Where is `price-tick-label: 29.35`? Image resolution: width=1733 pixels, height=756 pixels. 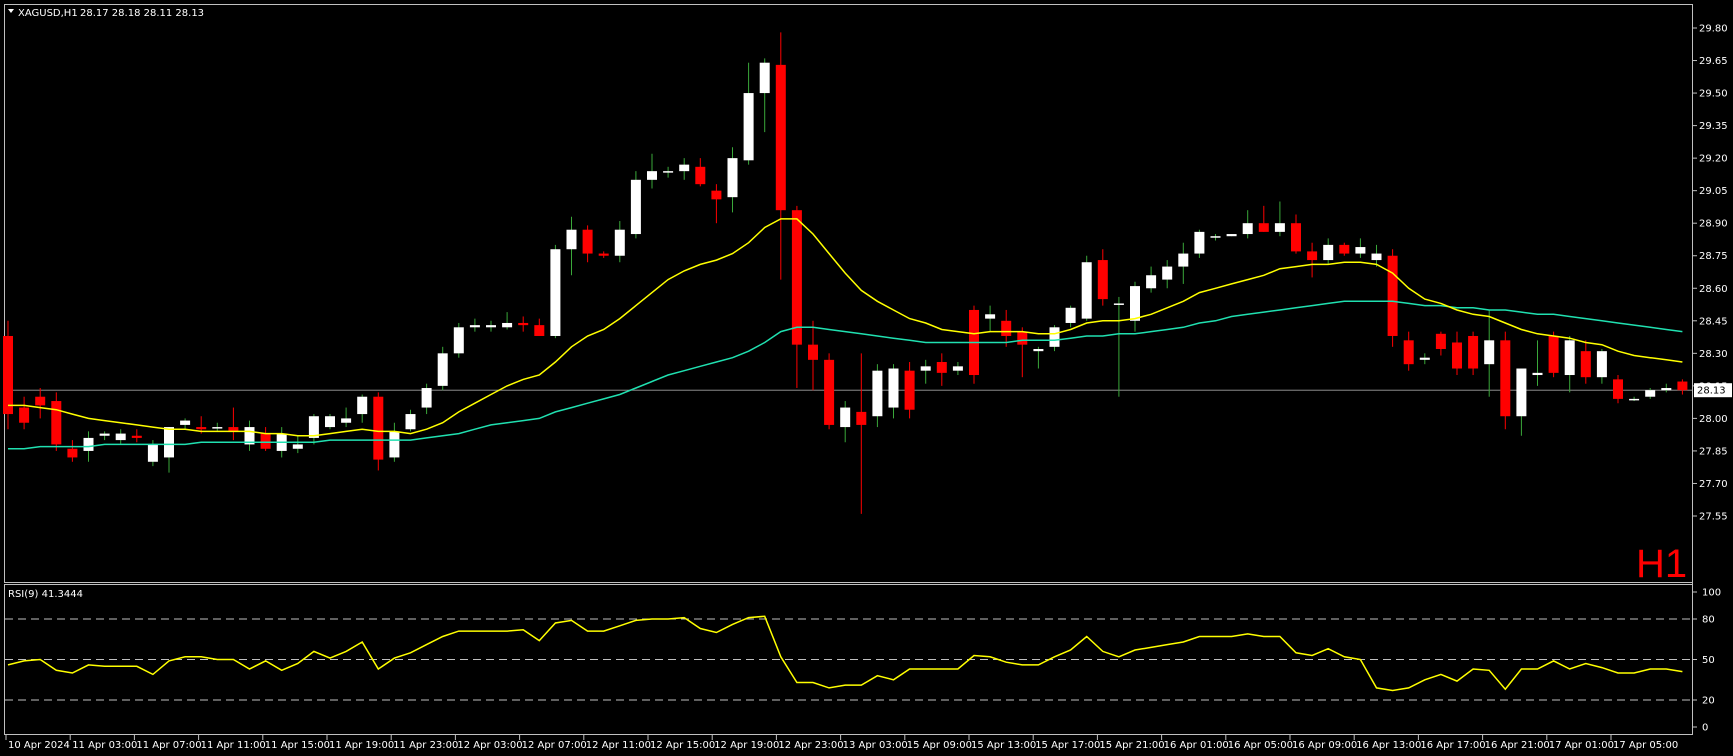
price-tick-label: 29.35 is located at coordinates (1713, 126).